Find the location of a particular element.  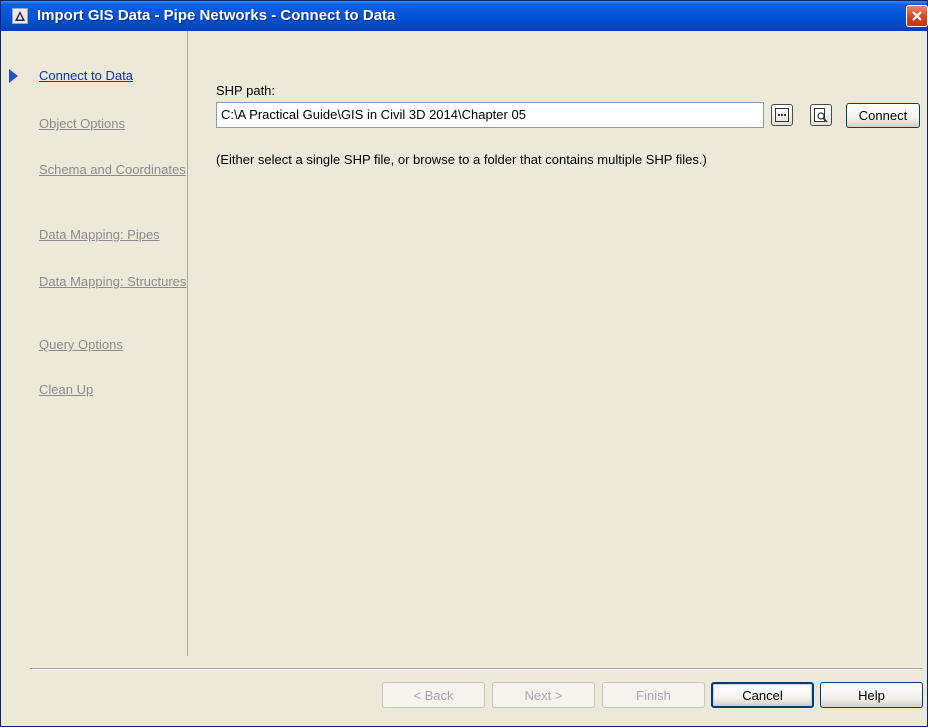

help-button: Help is located at coordinates (871, 695).